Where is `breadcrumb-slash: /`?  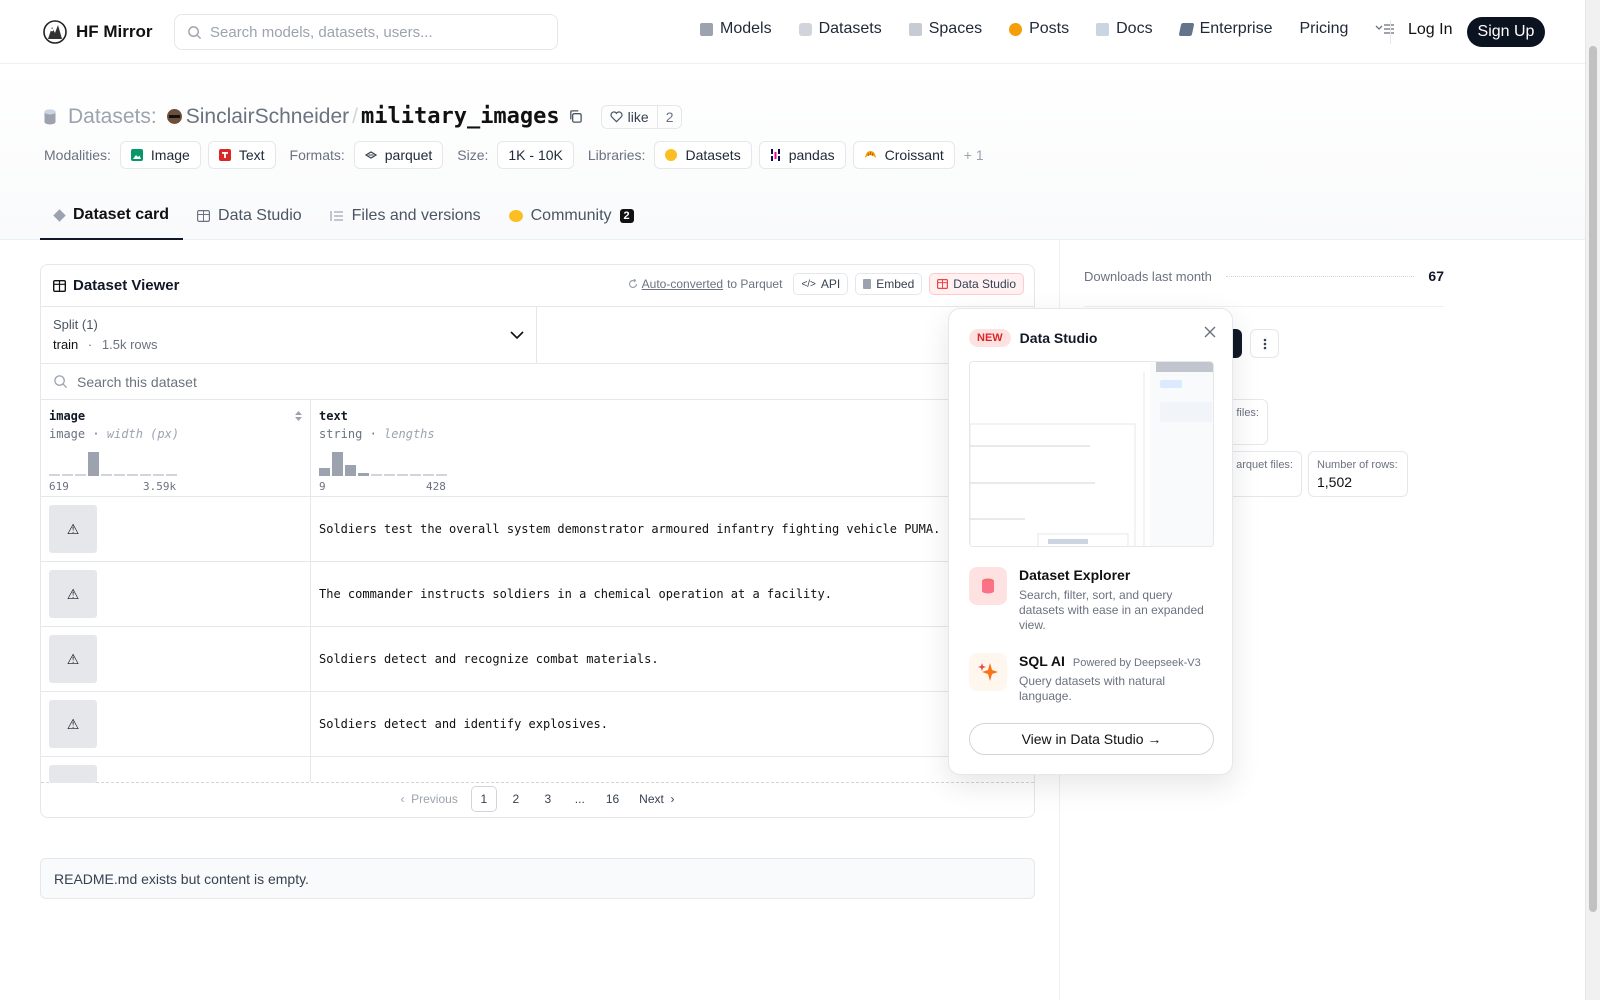 breadcrumb-slash: / is located at coordinates (355, 116).